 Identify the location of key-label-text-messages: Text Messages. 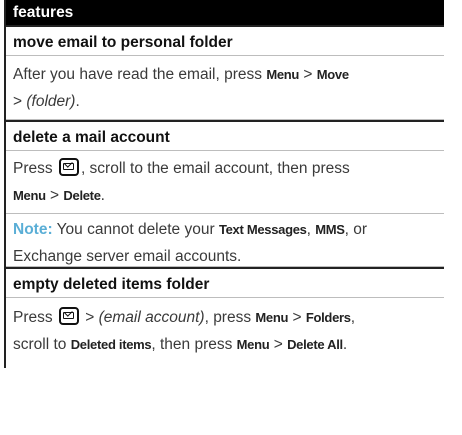
(262, 229).